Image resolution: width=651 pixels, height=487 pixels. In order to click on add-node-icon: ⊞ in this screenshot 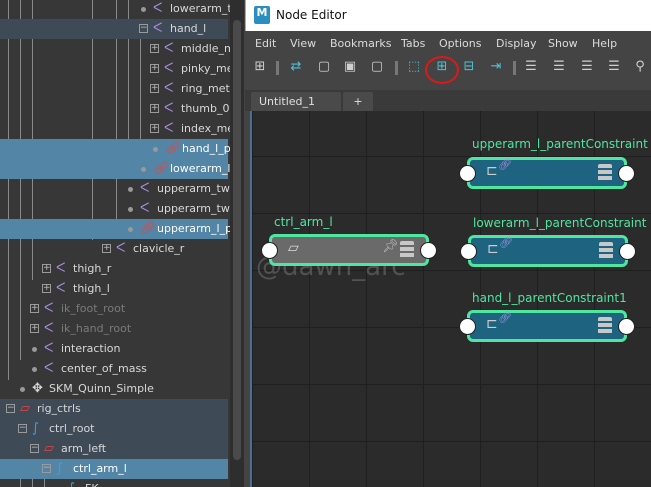, I will do `click(260, 67)`.